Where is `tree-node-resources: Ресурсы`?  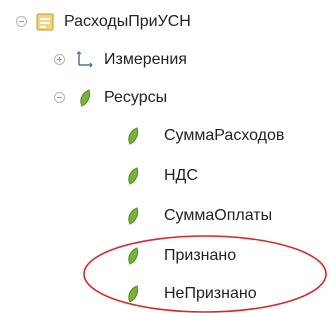
tree-node-resources: Ресурсы is located at coordinates (165, 98).